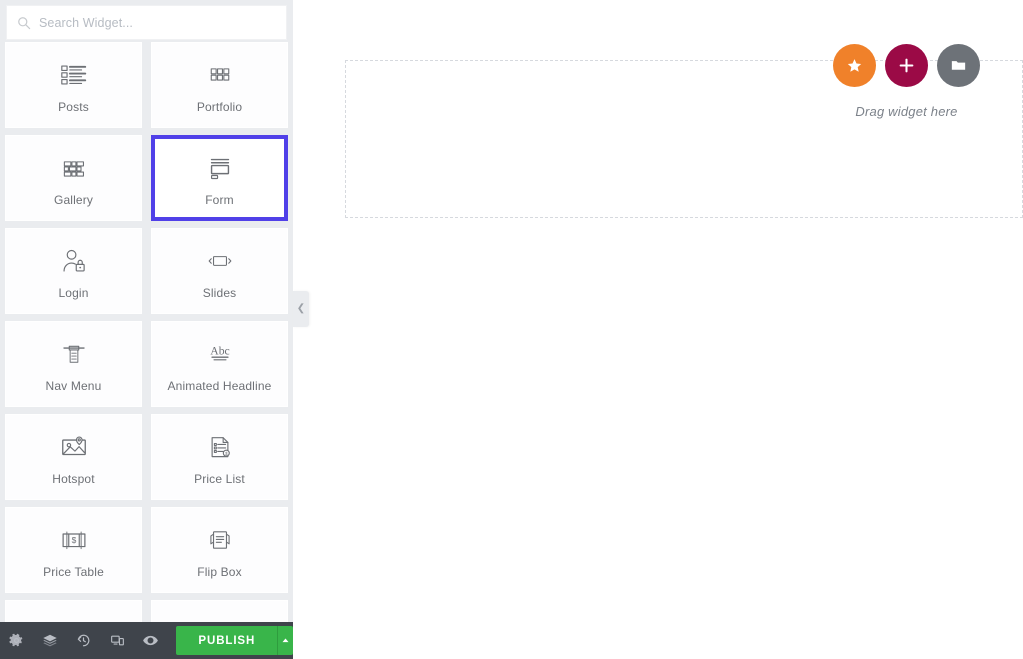 The image size is (1023, 659). What do you see at coordinates (74, 75) in the screenshot?
I see `posts-list-icon` at bounding box center [74, 75].